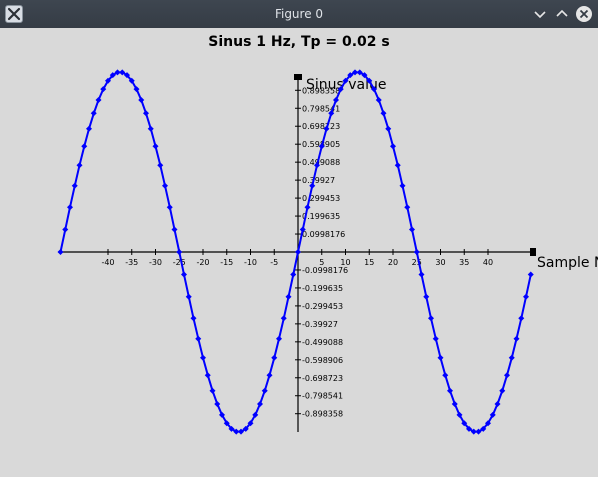 The width and height of the screenshot is (598, 477). What do you see at coordinates (250, 262) in the screenshot?
I see `x-tick-label: -10` at bounding box center [250, 262].